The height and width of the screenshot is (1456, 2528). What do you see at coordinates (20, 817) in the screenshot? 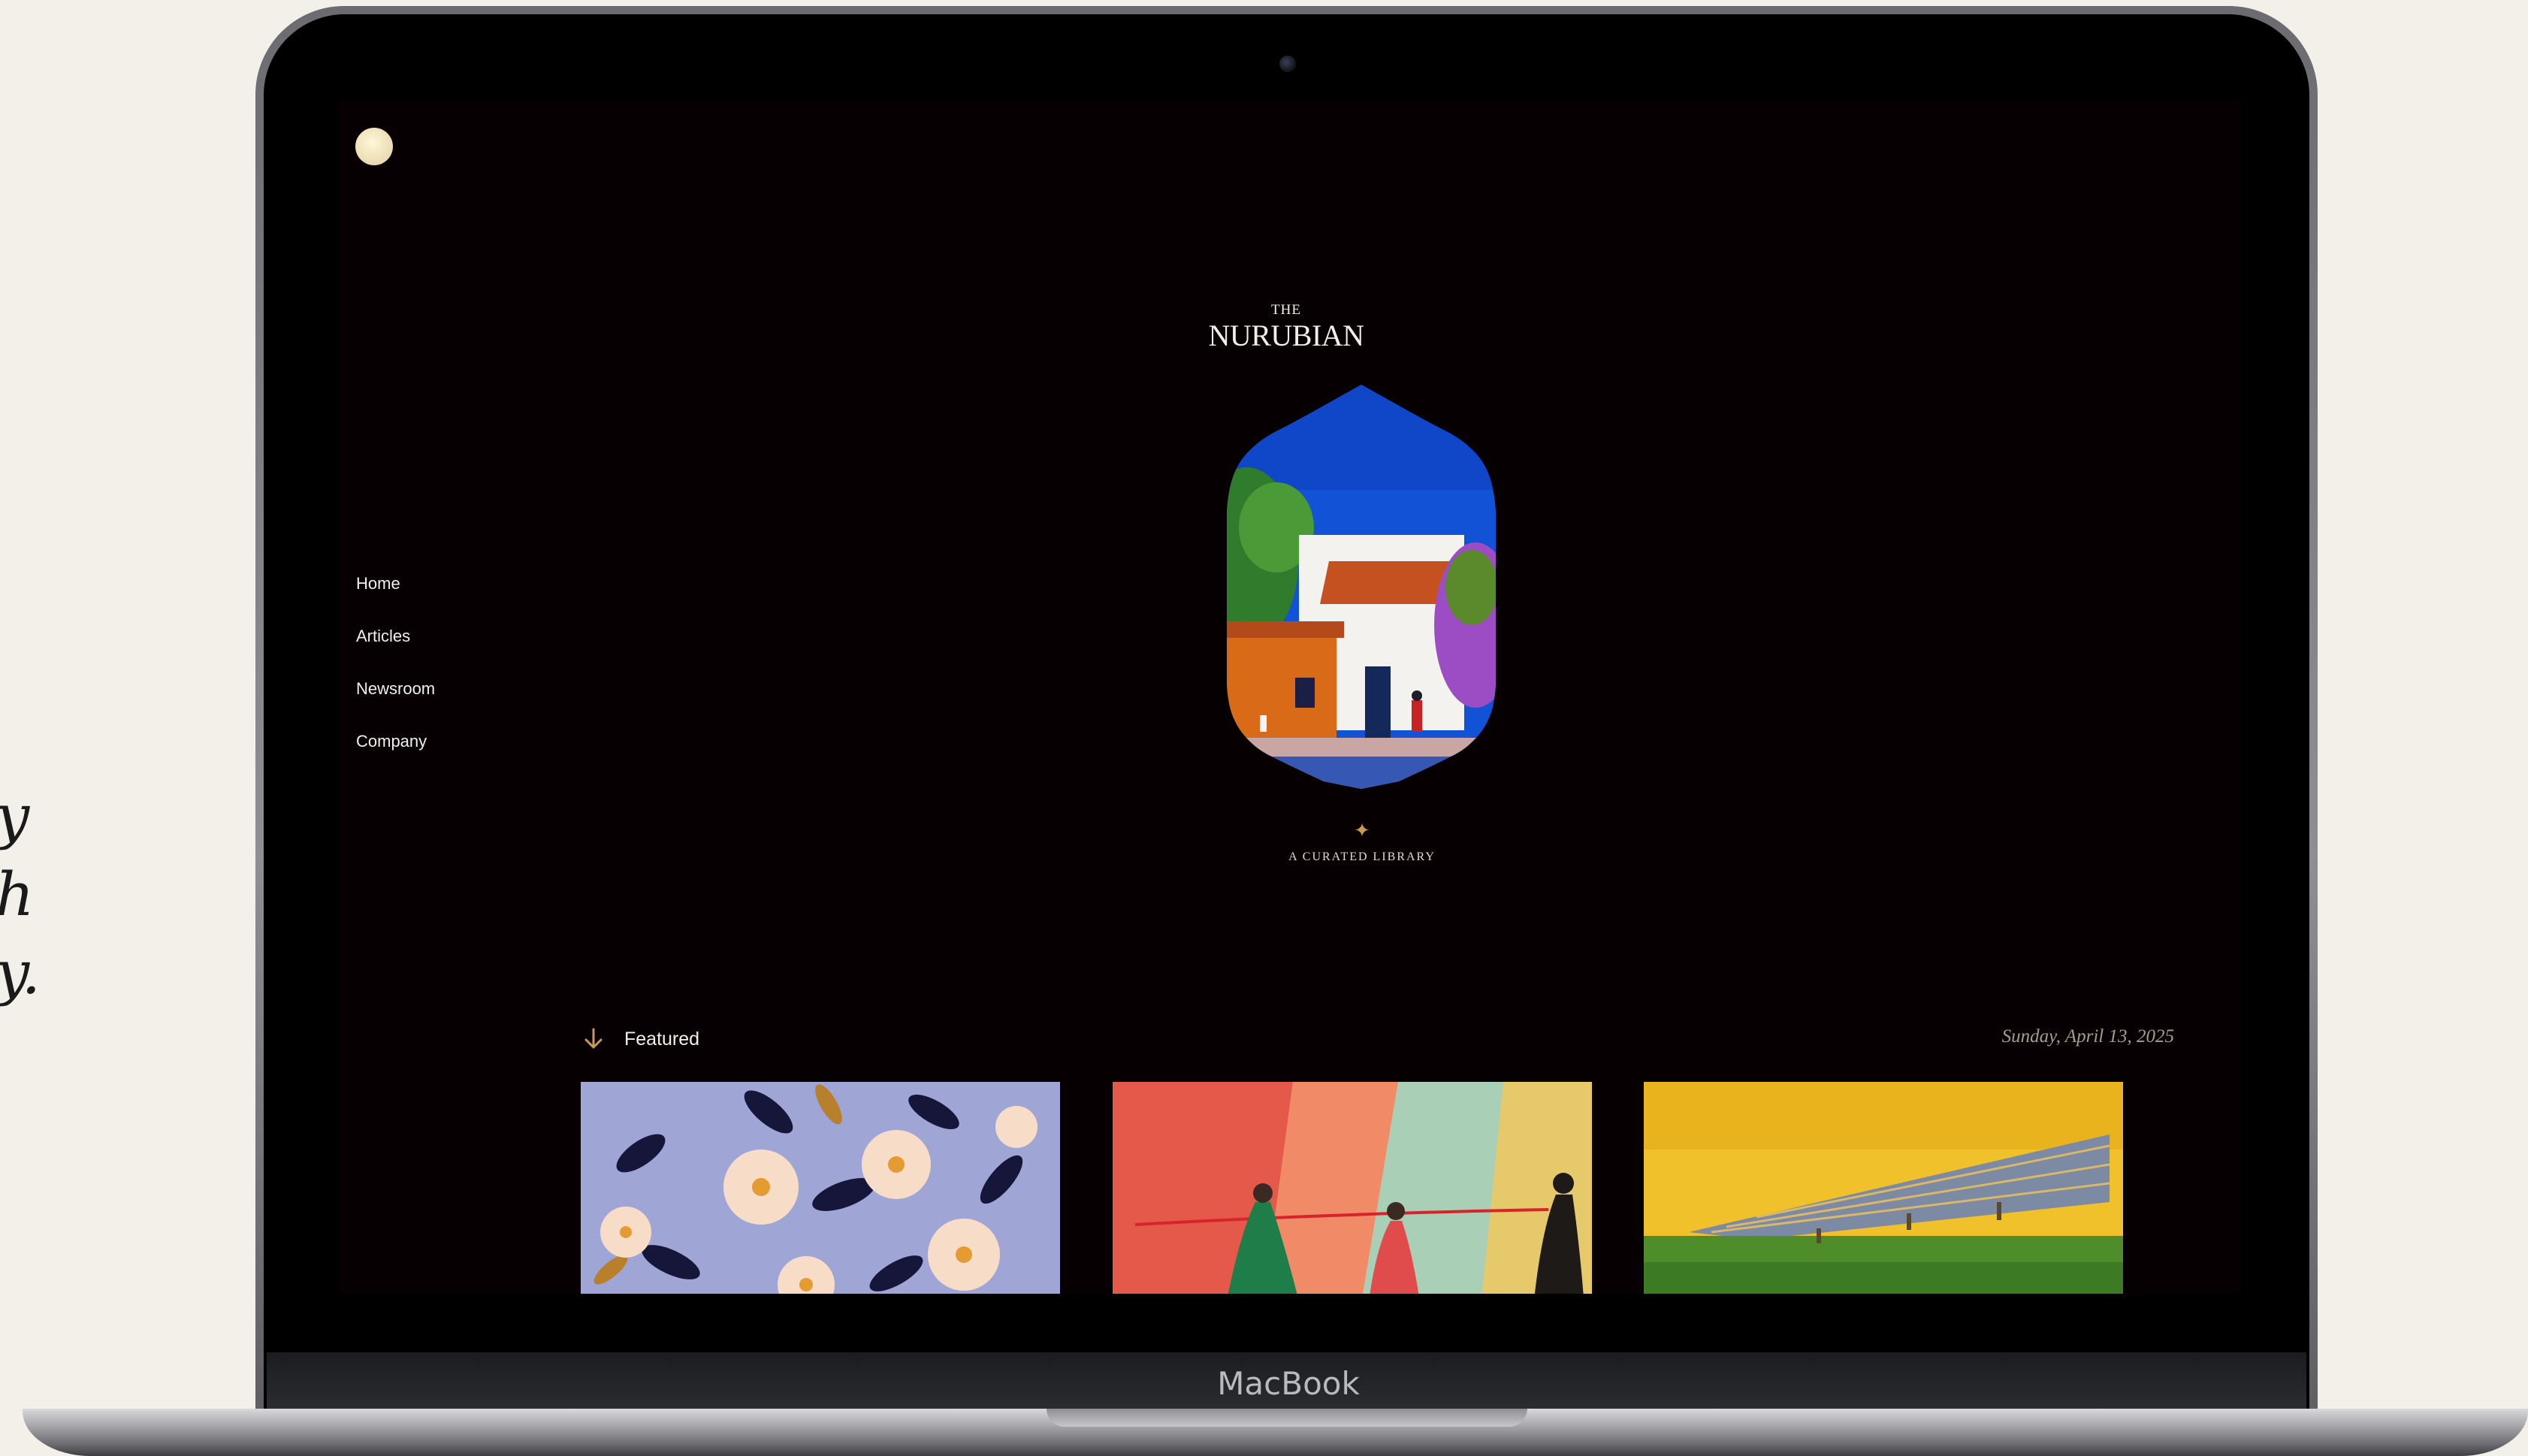
I see `backdrop-text-line: y` at bounding box center [20, 817].